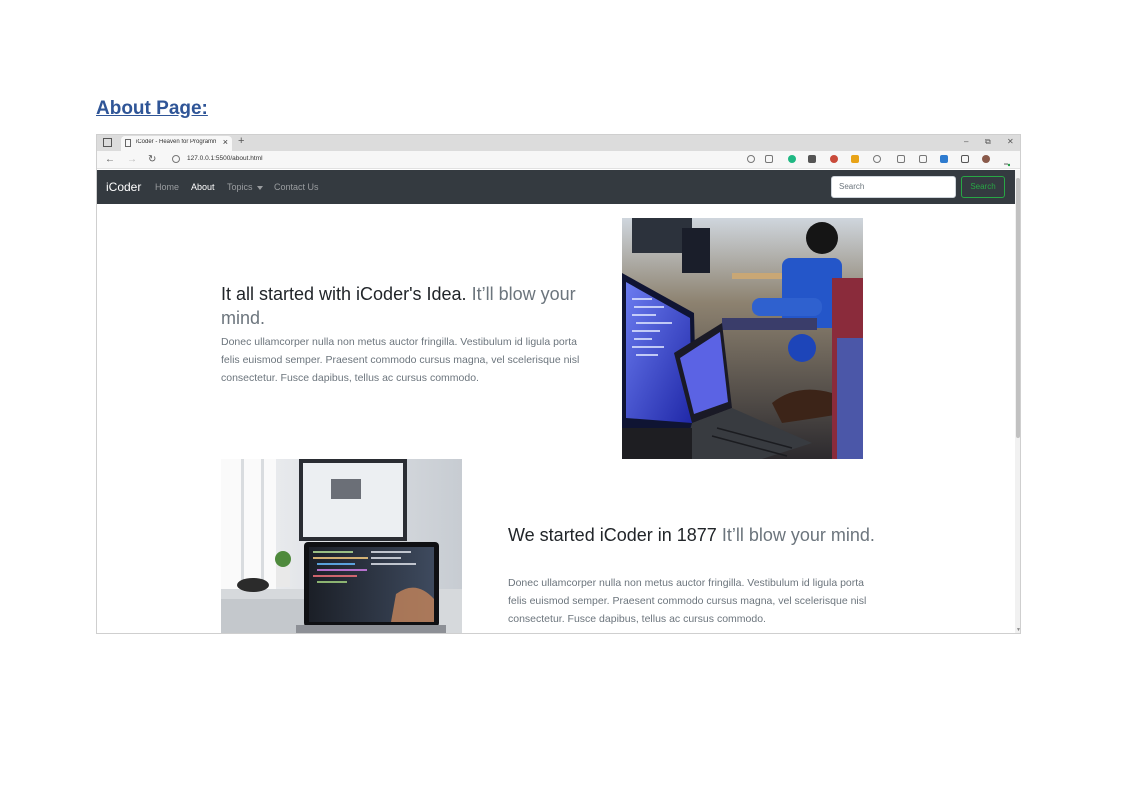 The height and width of the screenshot is (794, 1123). What do you see at coordinates (966, 141) in the screenshot?
I see `minimize-button: –` at bounding box center [966, 141].